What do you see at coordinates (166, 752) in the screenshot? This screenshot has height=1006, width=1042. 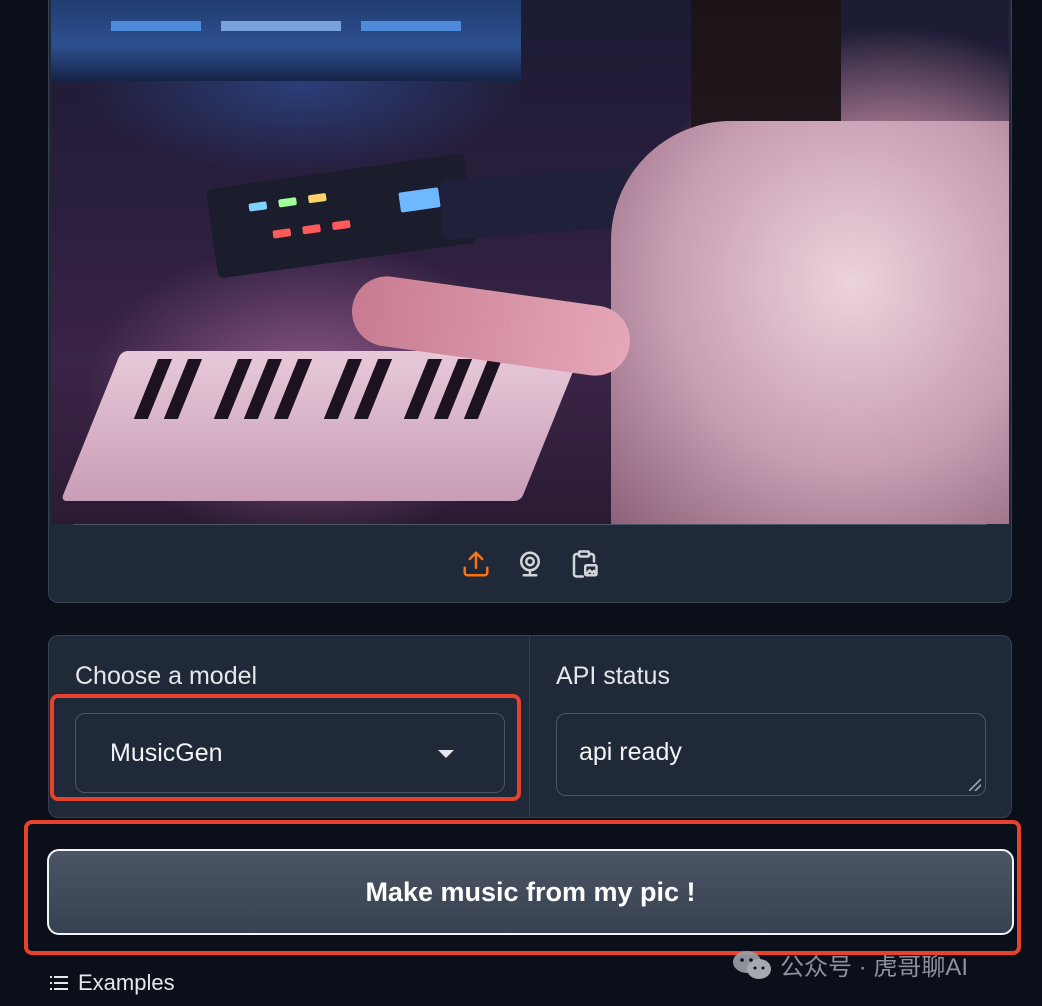 I see `model-dropdown-value: MusicGen` at bounding box center [166, 752].